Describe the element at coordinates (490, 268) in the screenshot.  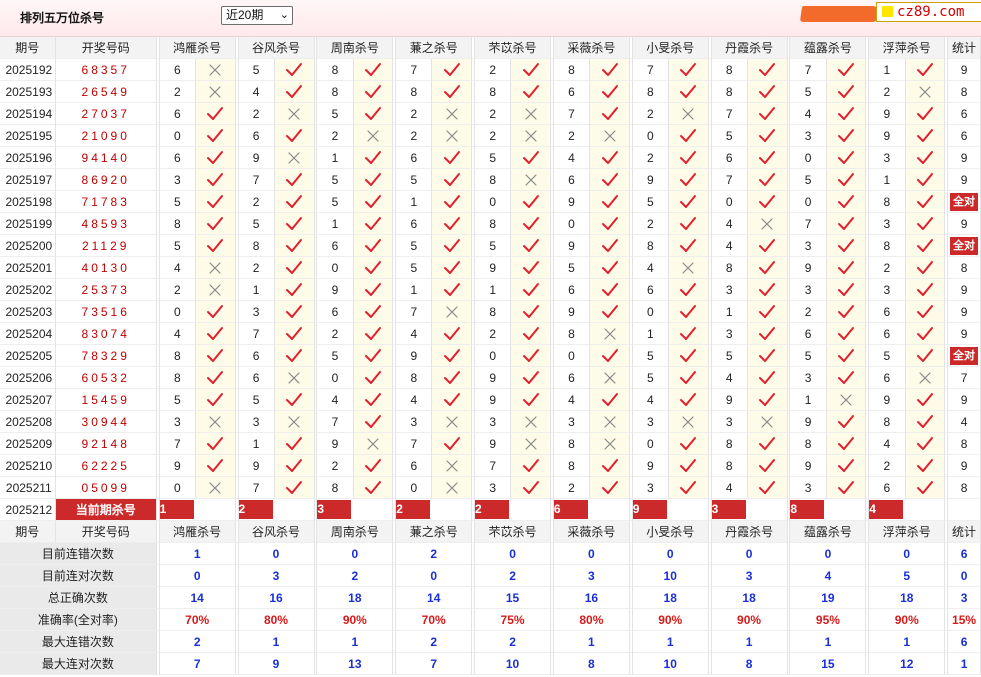
I see `table-row: 2025201 40130 4 2 0 5 9 5 4 8 9 2 8` at that location.